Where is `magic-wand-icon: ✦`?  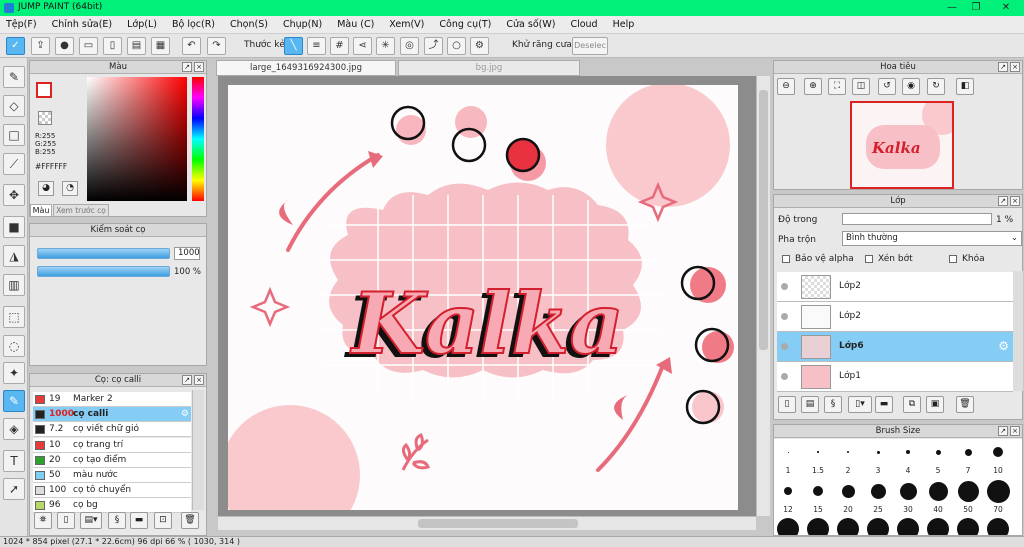 magic-wand-icon: ✦ is located at coordinates (14, 373).